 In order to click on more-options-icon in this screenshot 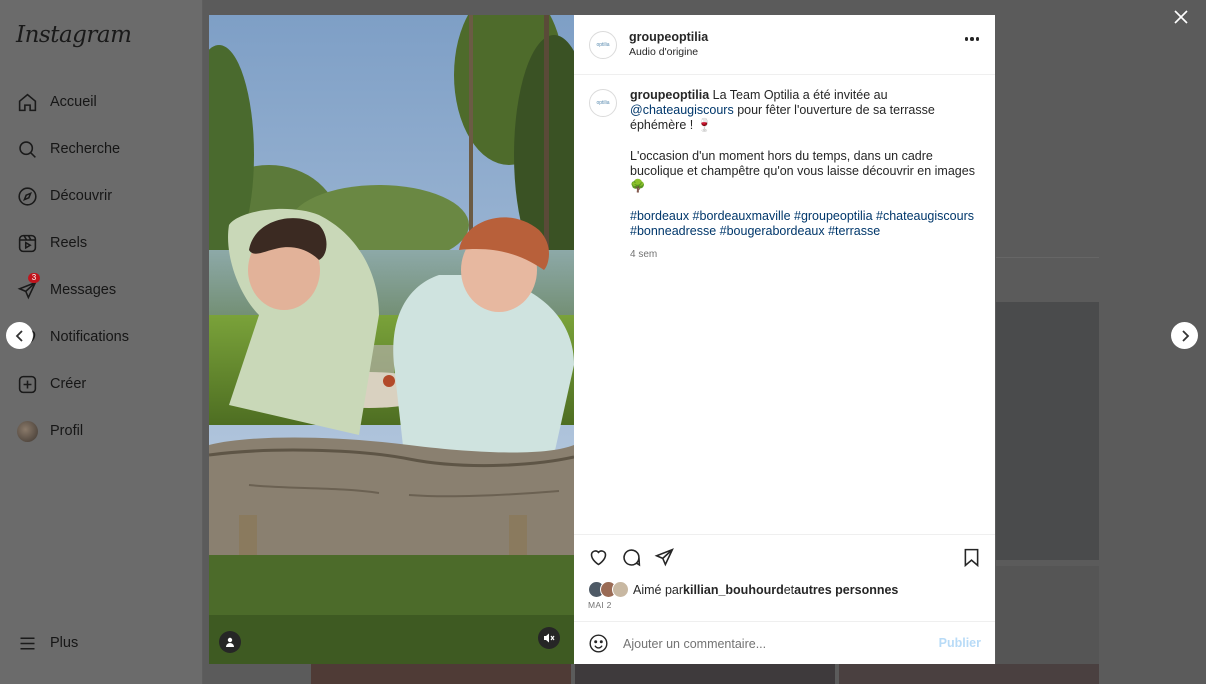, I will do `click(971, 39)`.